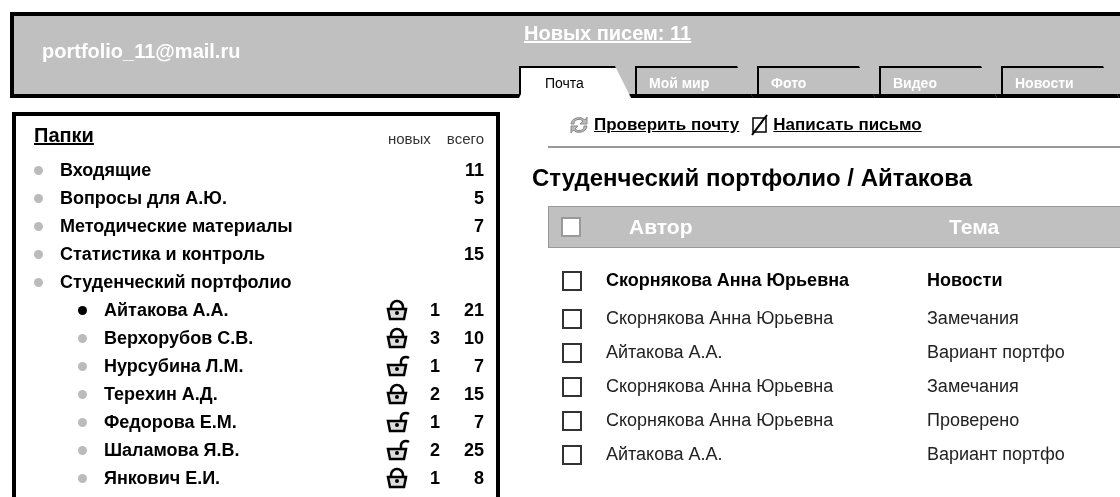 The height and width of the screenshot is (497, 1120). Describe the element at coordinates (478, 478) in the screenshot. I see `folder-count: 8` at that location.